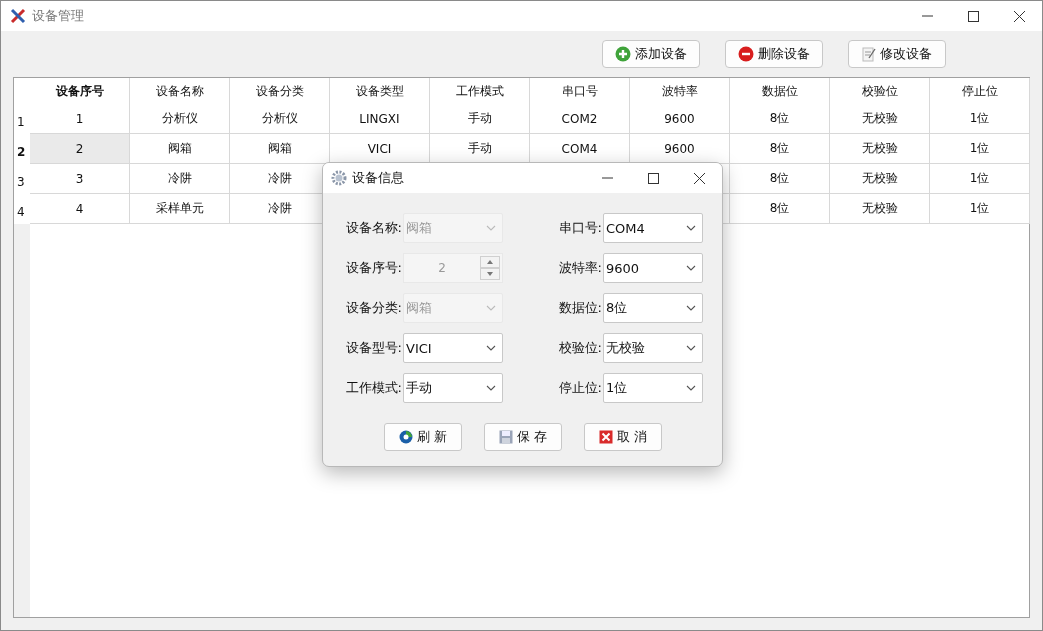 This screenshot has width=1043, height=631. Describe the element at coordinates (453, 388) in the screenshot. I see `dropdown: 手动` at that location.